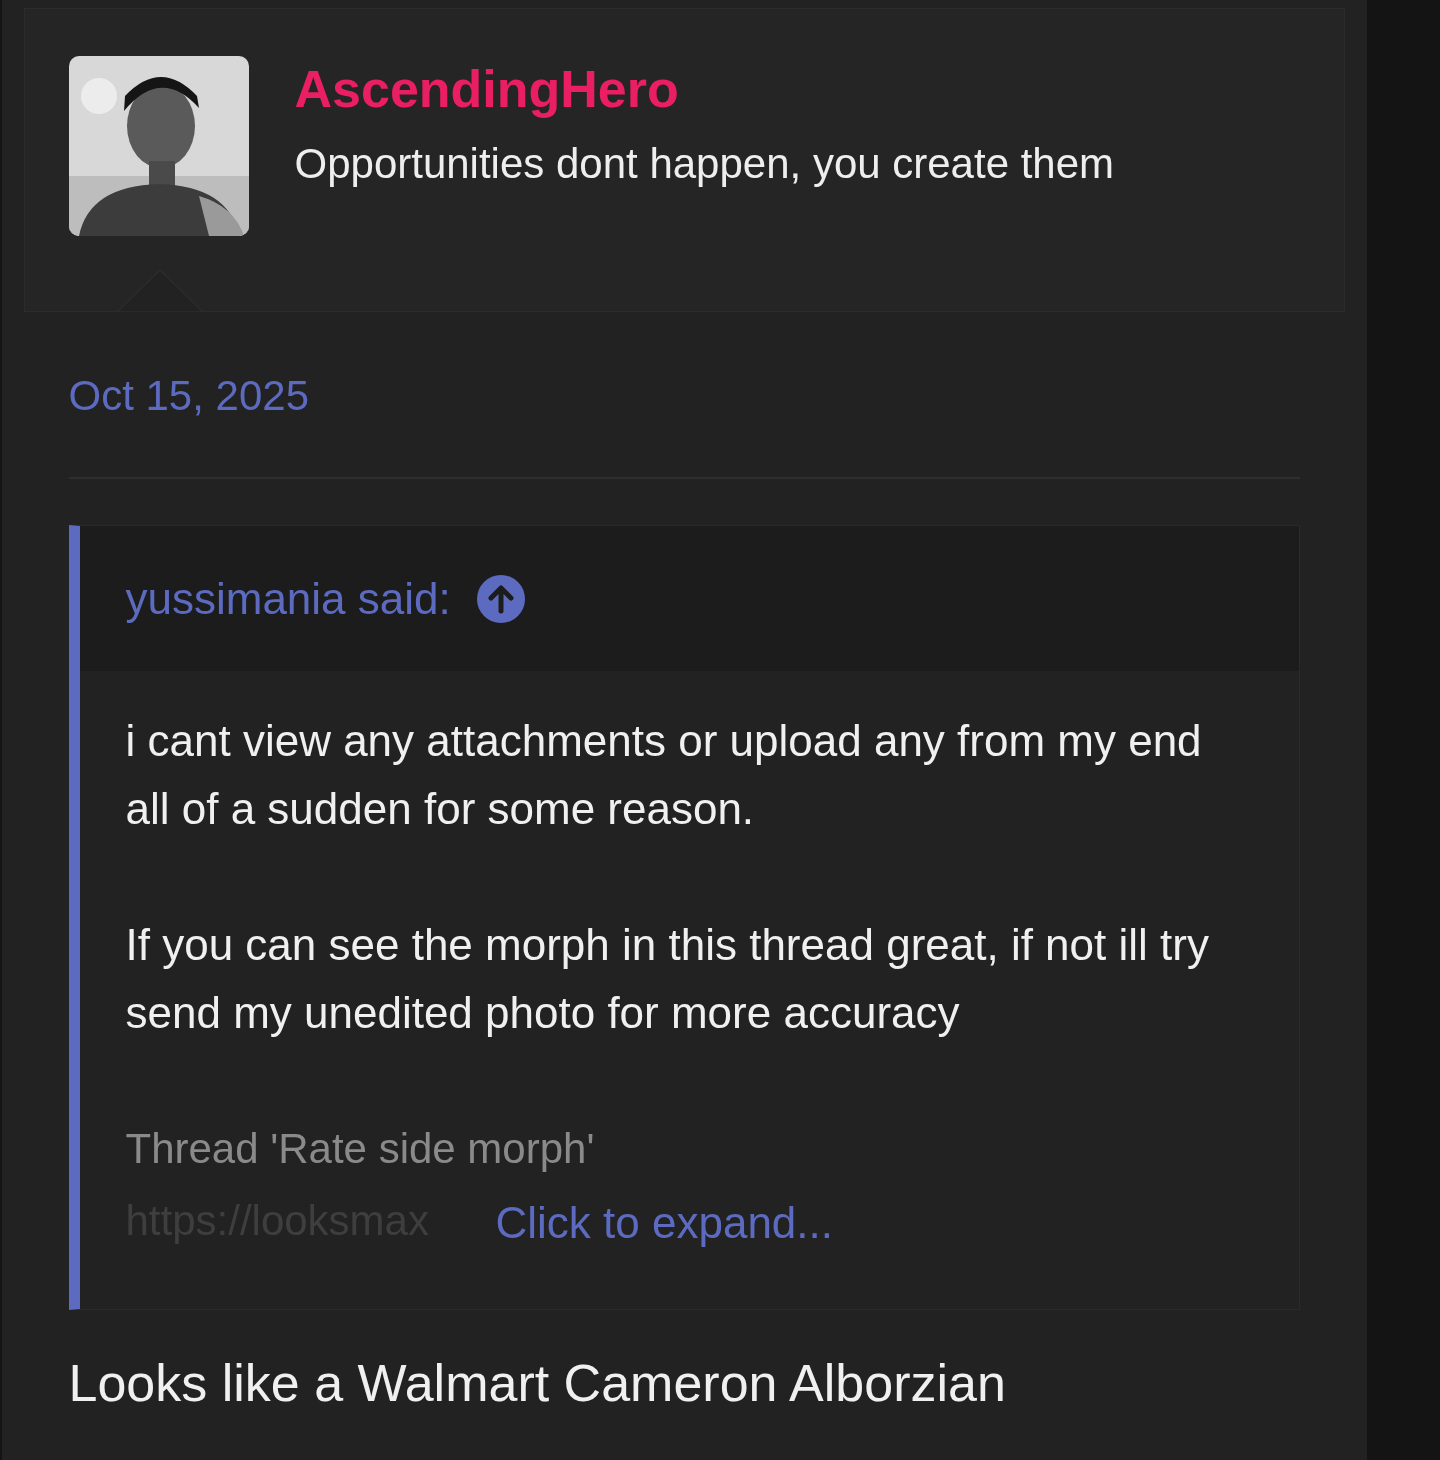  What do you see at coordinates (360, 1149) in the screenshot?
I see `thread-title: Thread 'Rate side morph'` at bounding box center [360, 1149].